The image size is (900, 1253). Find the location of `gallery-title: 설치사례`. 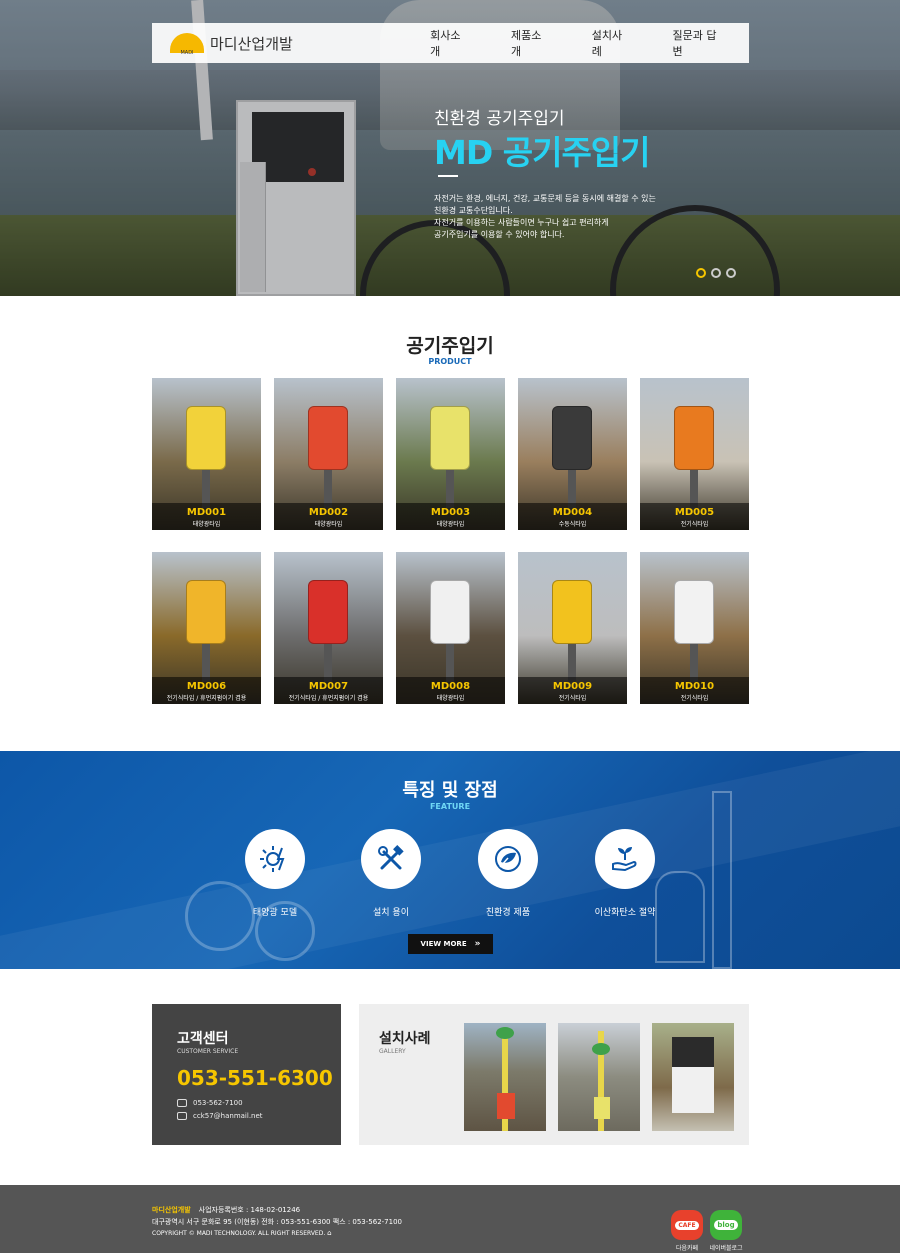

gallery-title: 설치사례 is located at coordinates (405, 1039).